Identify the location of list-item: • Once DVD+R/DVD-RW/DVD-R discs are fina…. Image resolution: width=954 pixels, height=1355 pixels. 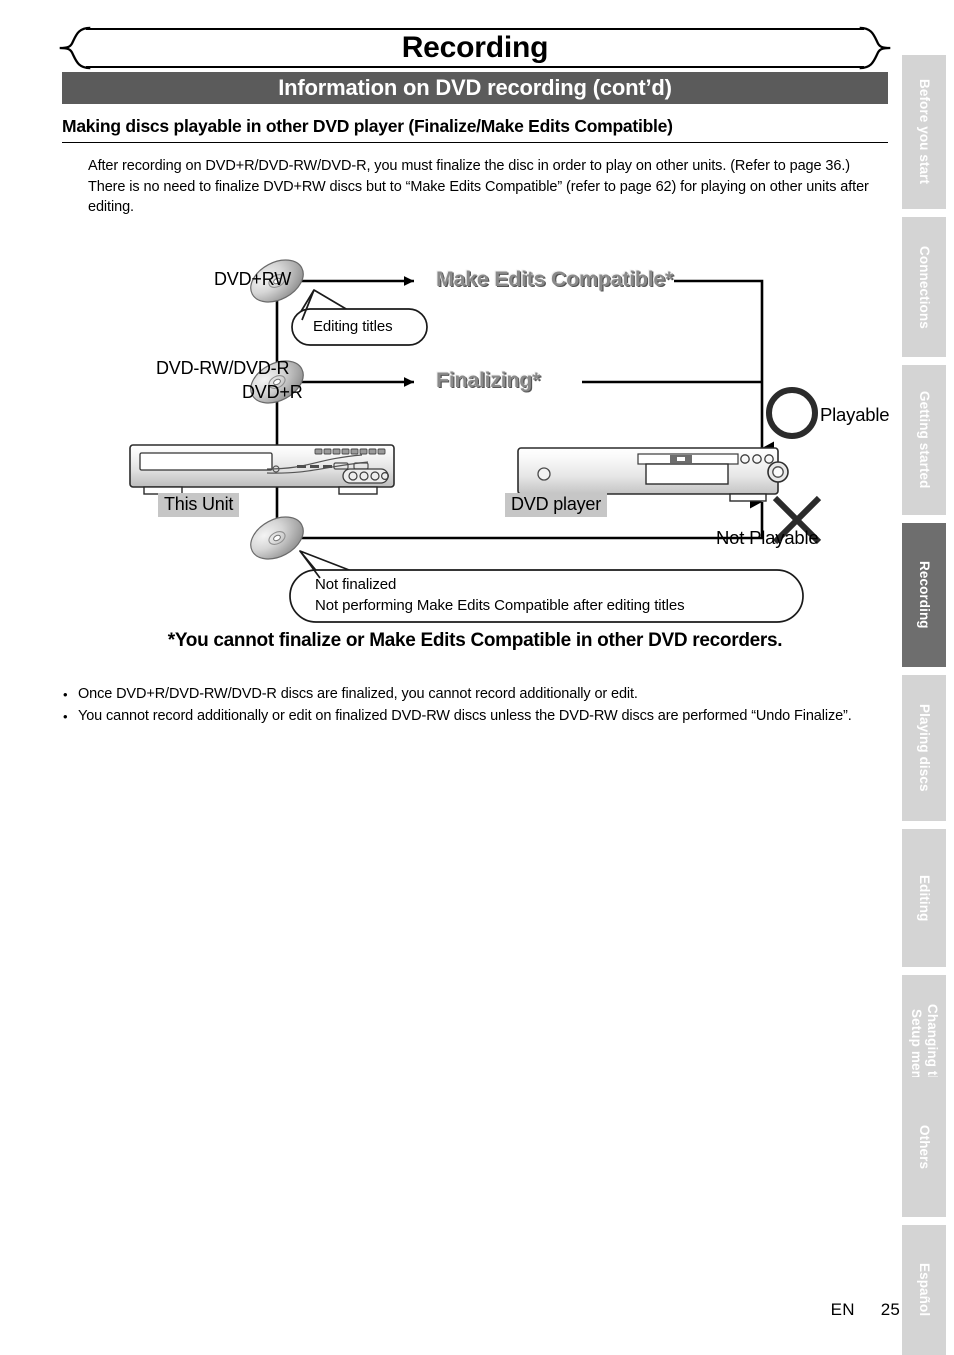
(476, 694).